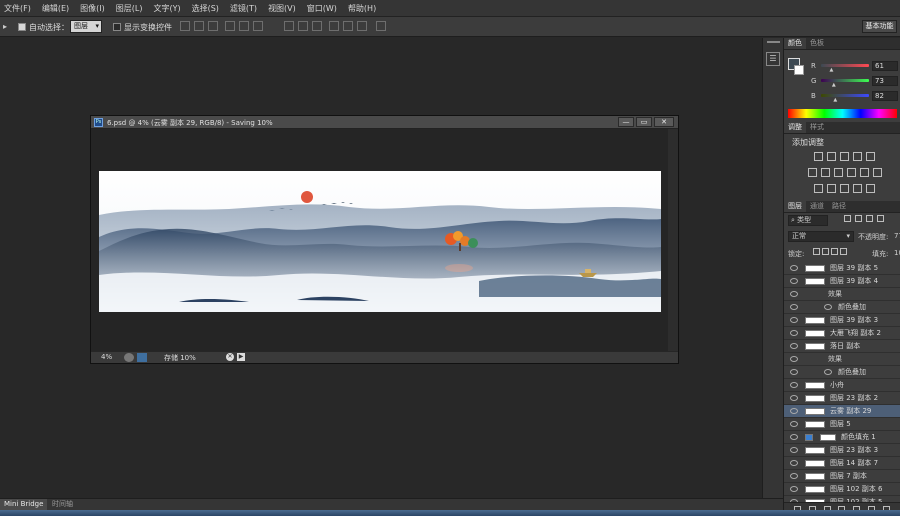 The image size is (900, 516). What do you see at coordinates (842, 450) in the screenshot?
I see `layer-row: 图层 23 副本 3` at bounding box center [842, 450].